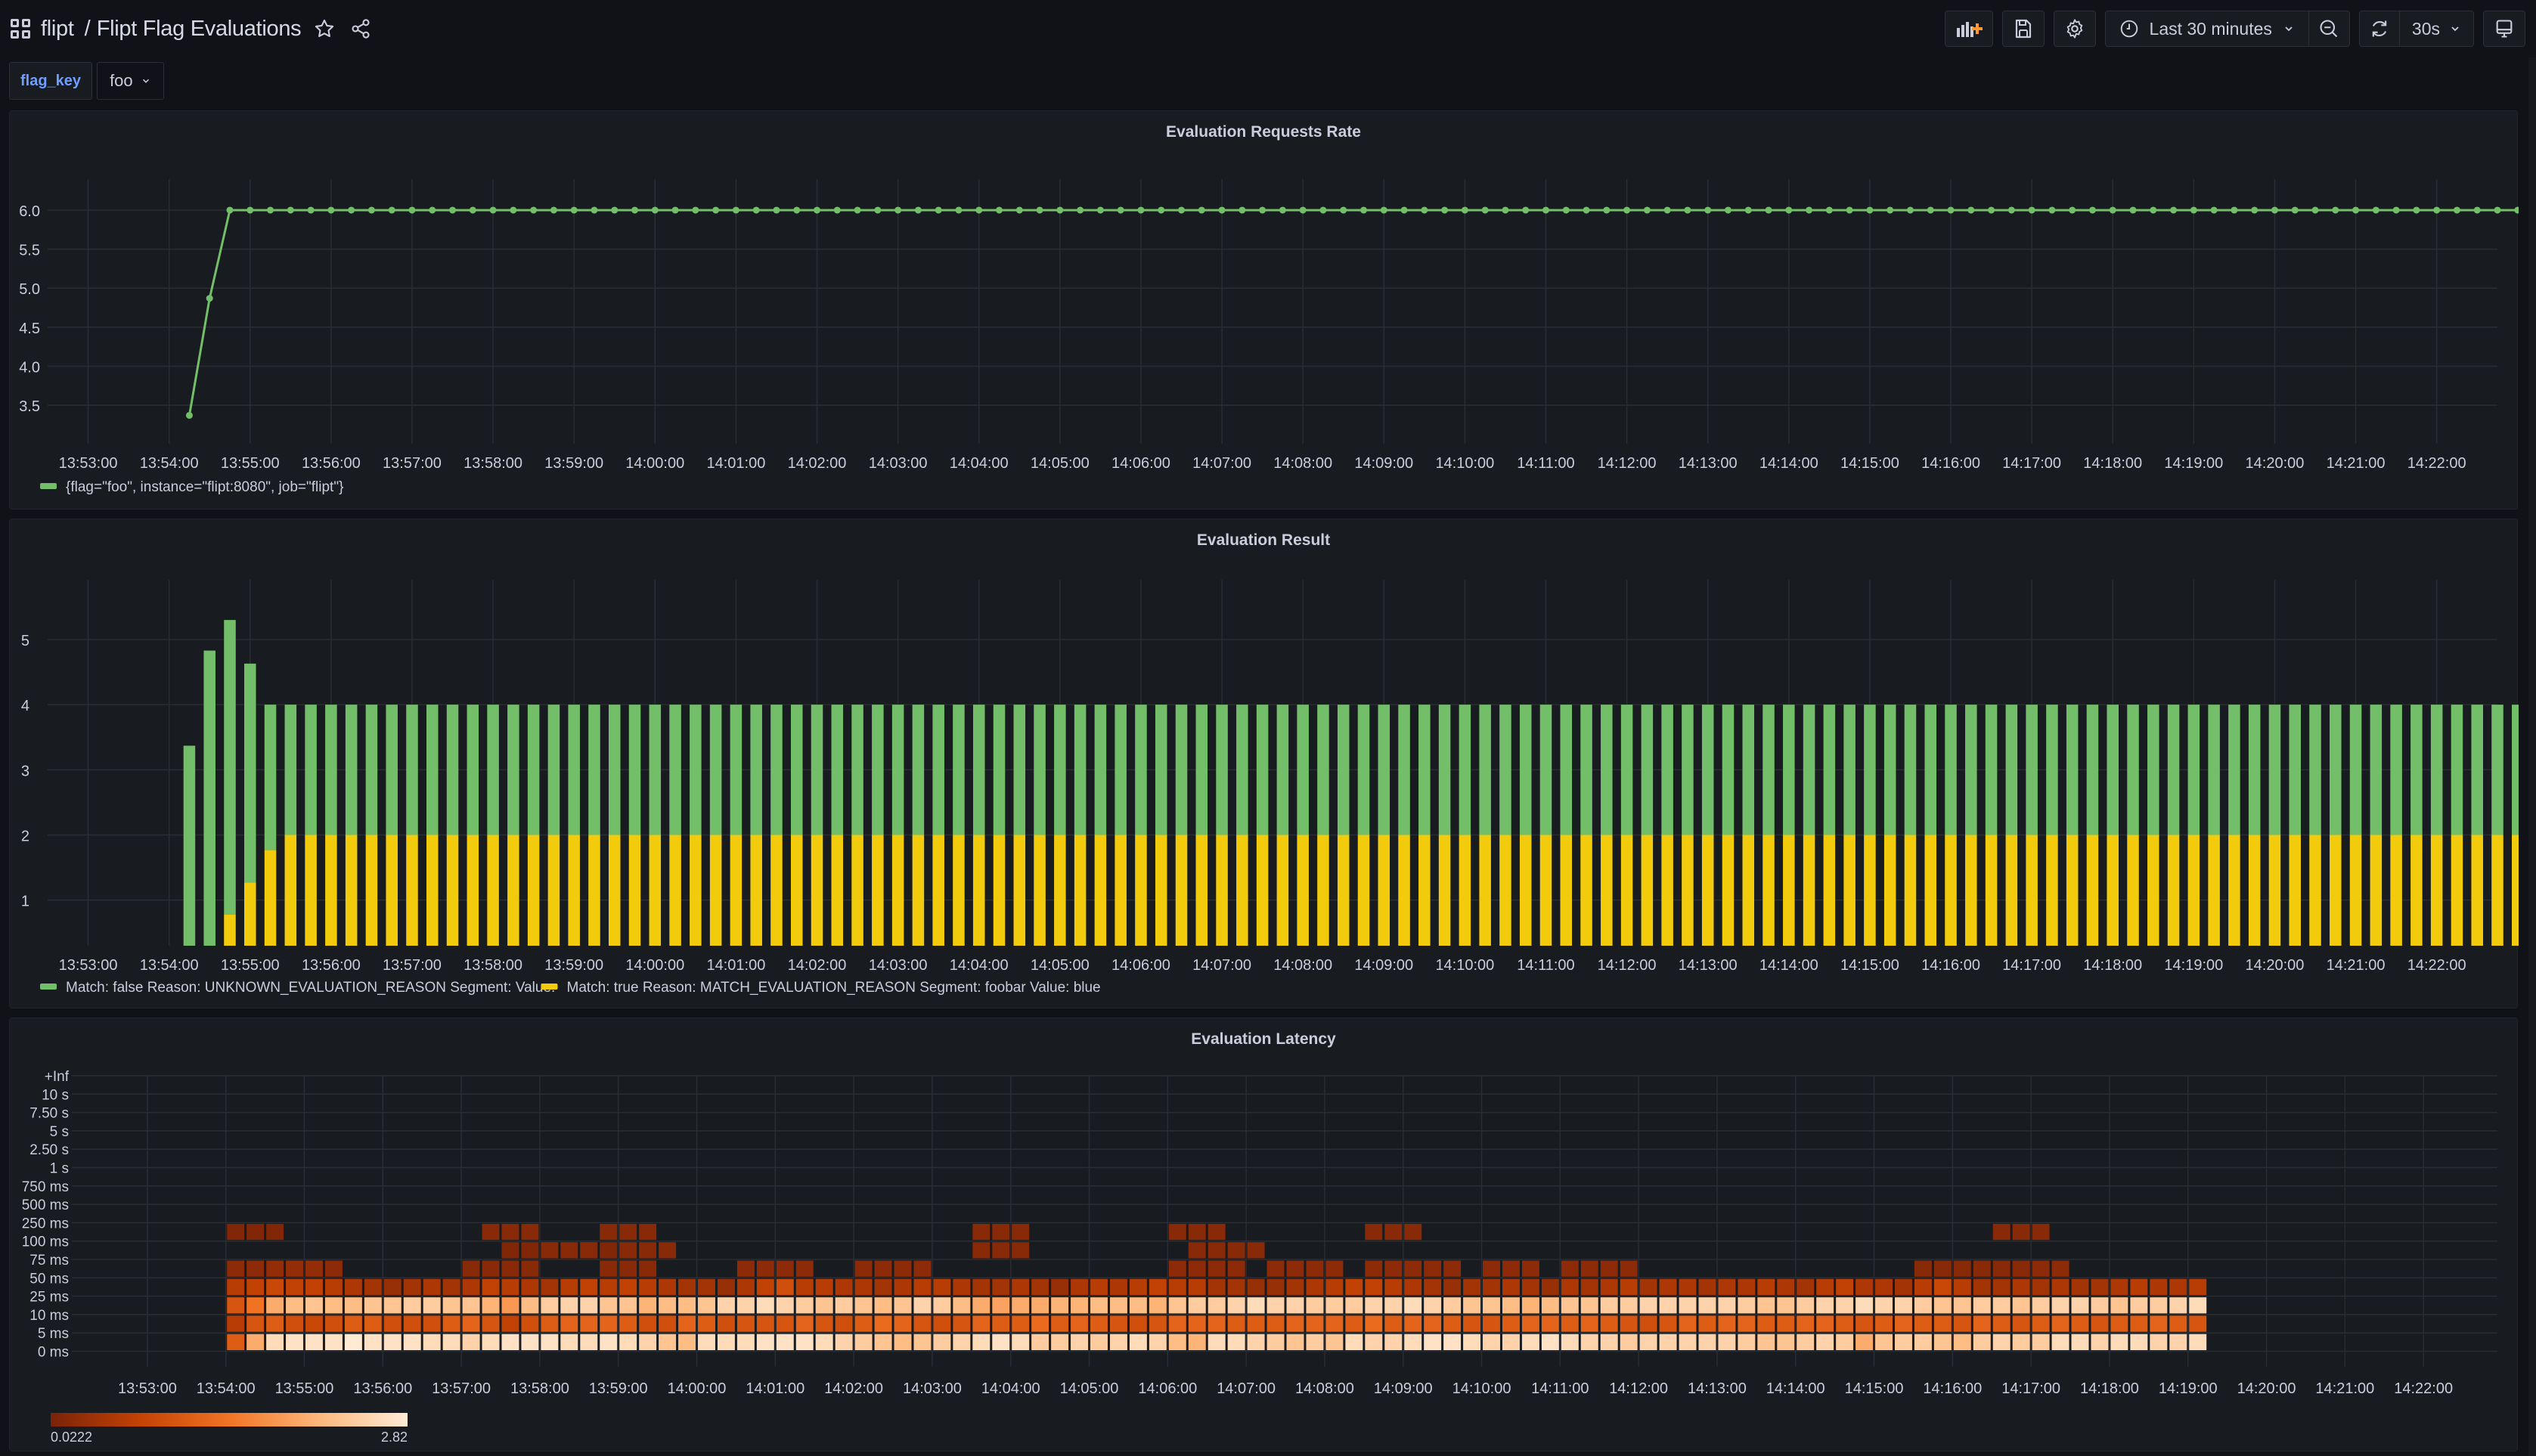 This screenshot has height=1456, width=2536. I want to click on monitor-icon, so click(2504, 29).